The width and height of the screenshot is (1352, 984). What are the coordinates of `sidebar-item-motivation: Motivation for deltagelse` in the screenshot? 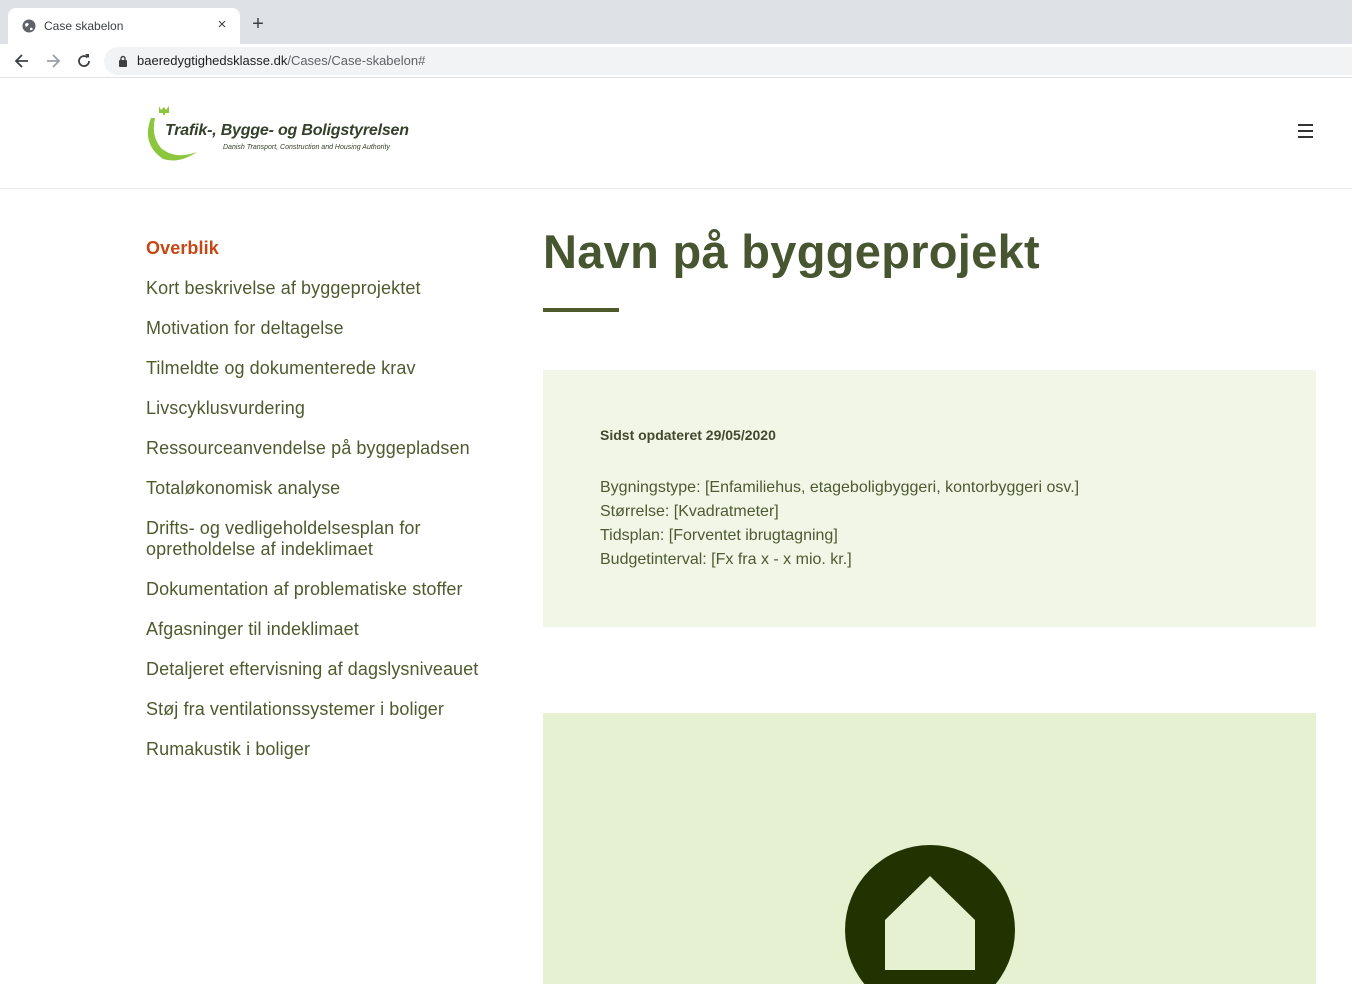 It's located at (331, 328).